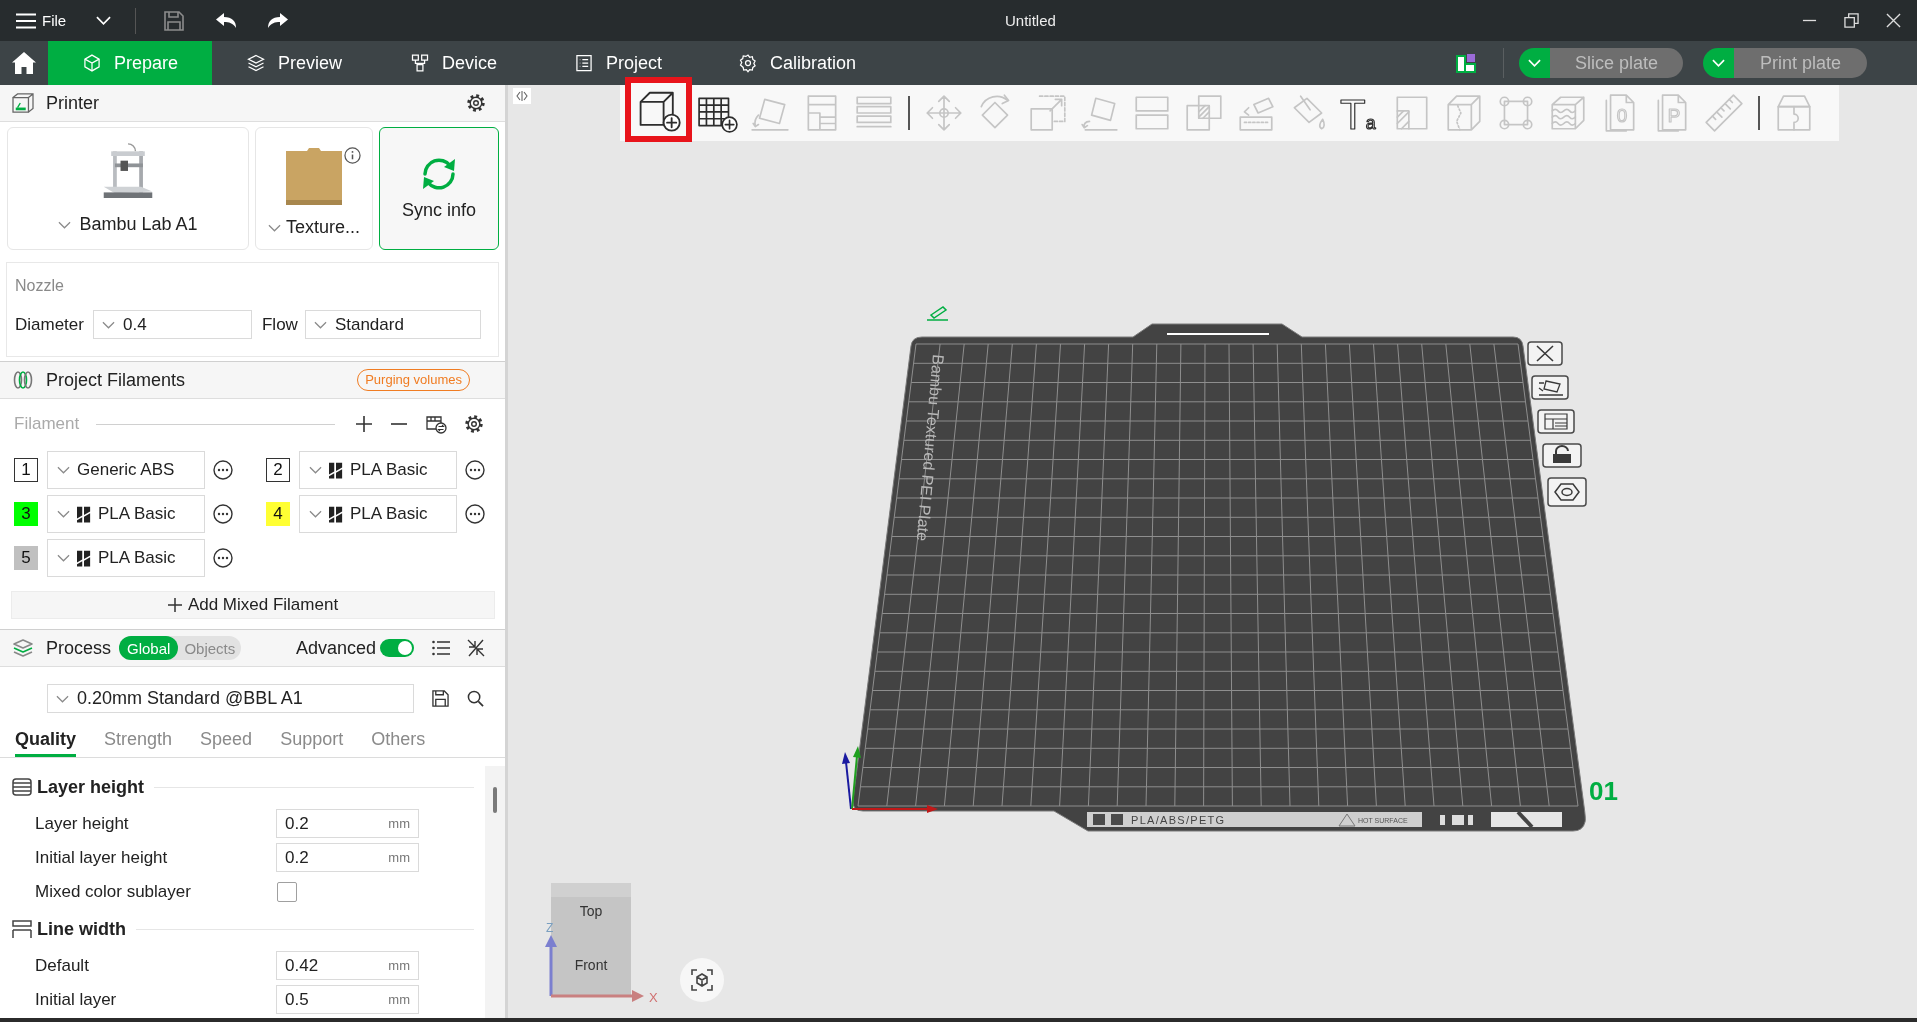 This screenshot has width=1917, height=1022. Describe the element at coordinates (279, 324) in the screenshot. I see `field-label: Flow` at that location.